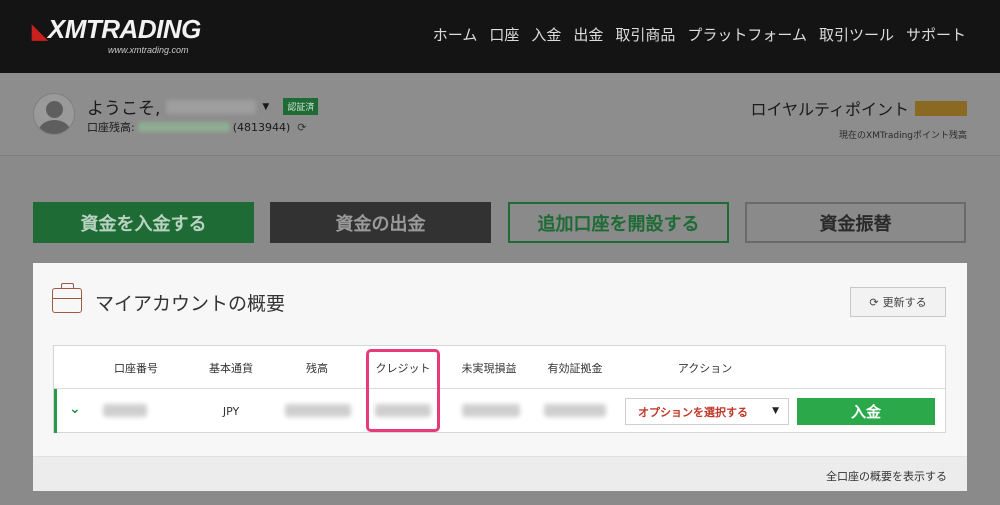 This screenshot has width=1000, height=505. I want to click on main-nav: ホーム 口座 入金 出金 取引商品 プラットフォーム 取引ツール サポート, so click(699, 34).